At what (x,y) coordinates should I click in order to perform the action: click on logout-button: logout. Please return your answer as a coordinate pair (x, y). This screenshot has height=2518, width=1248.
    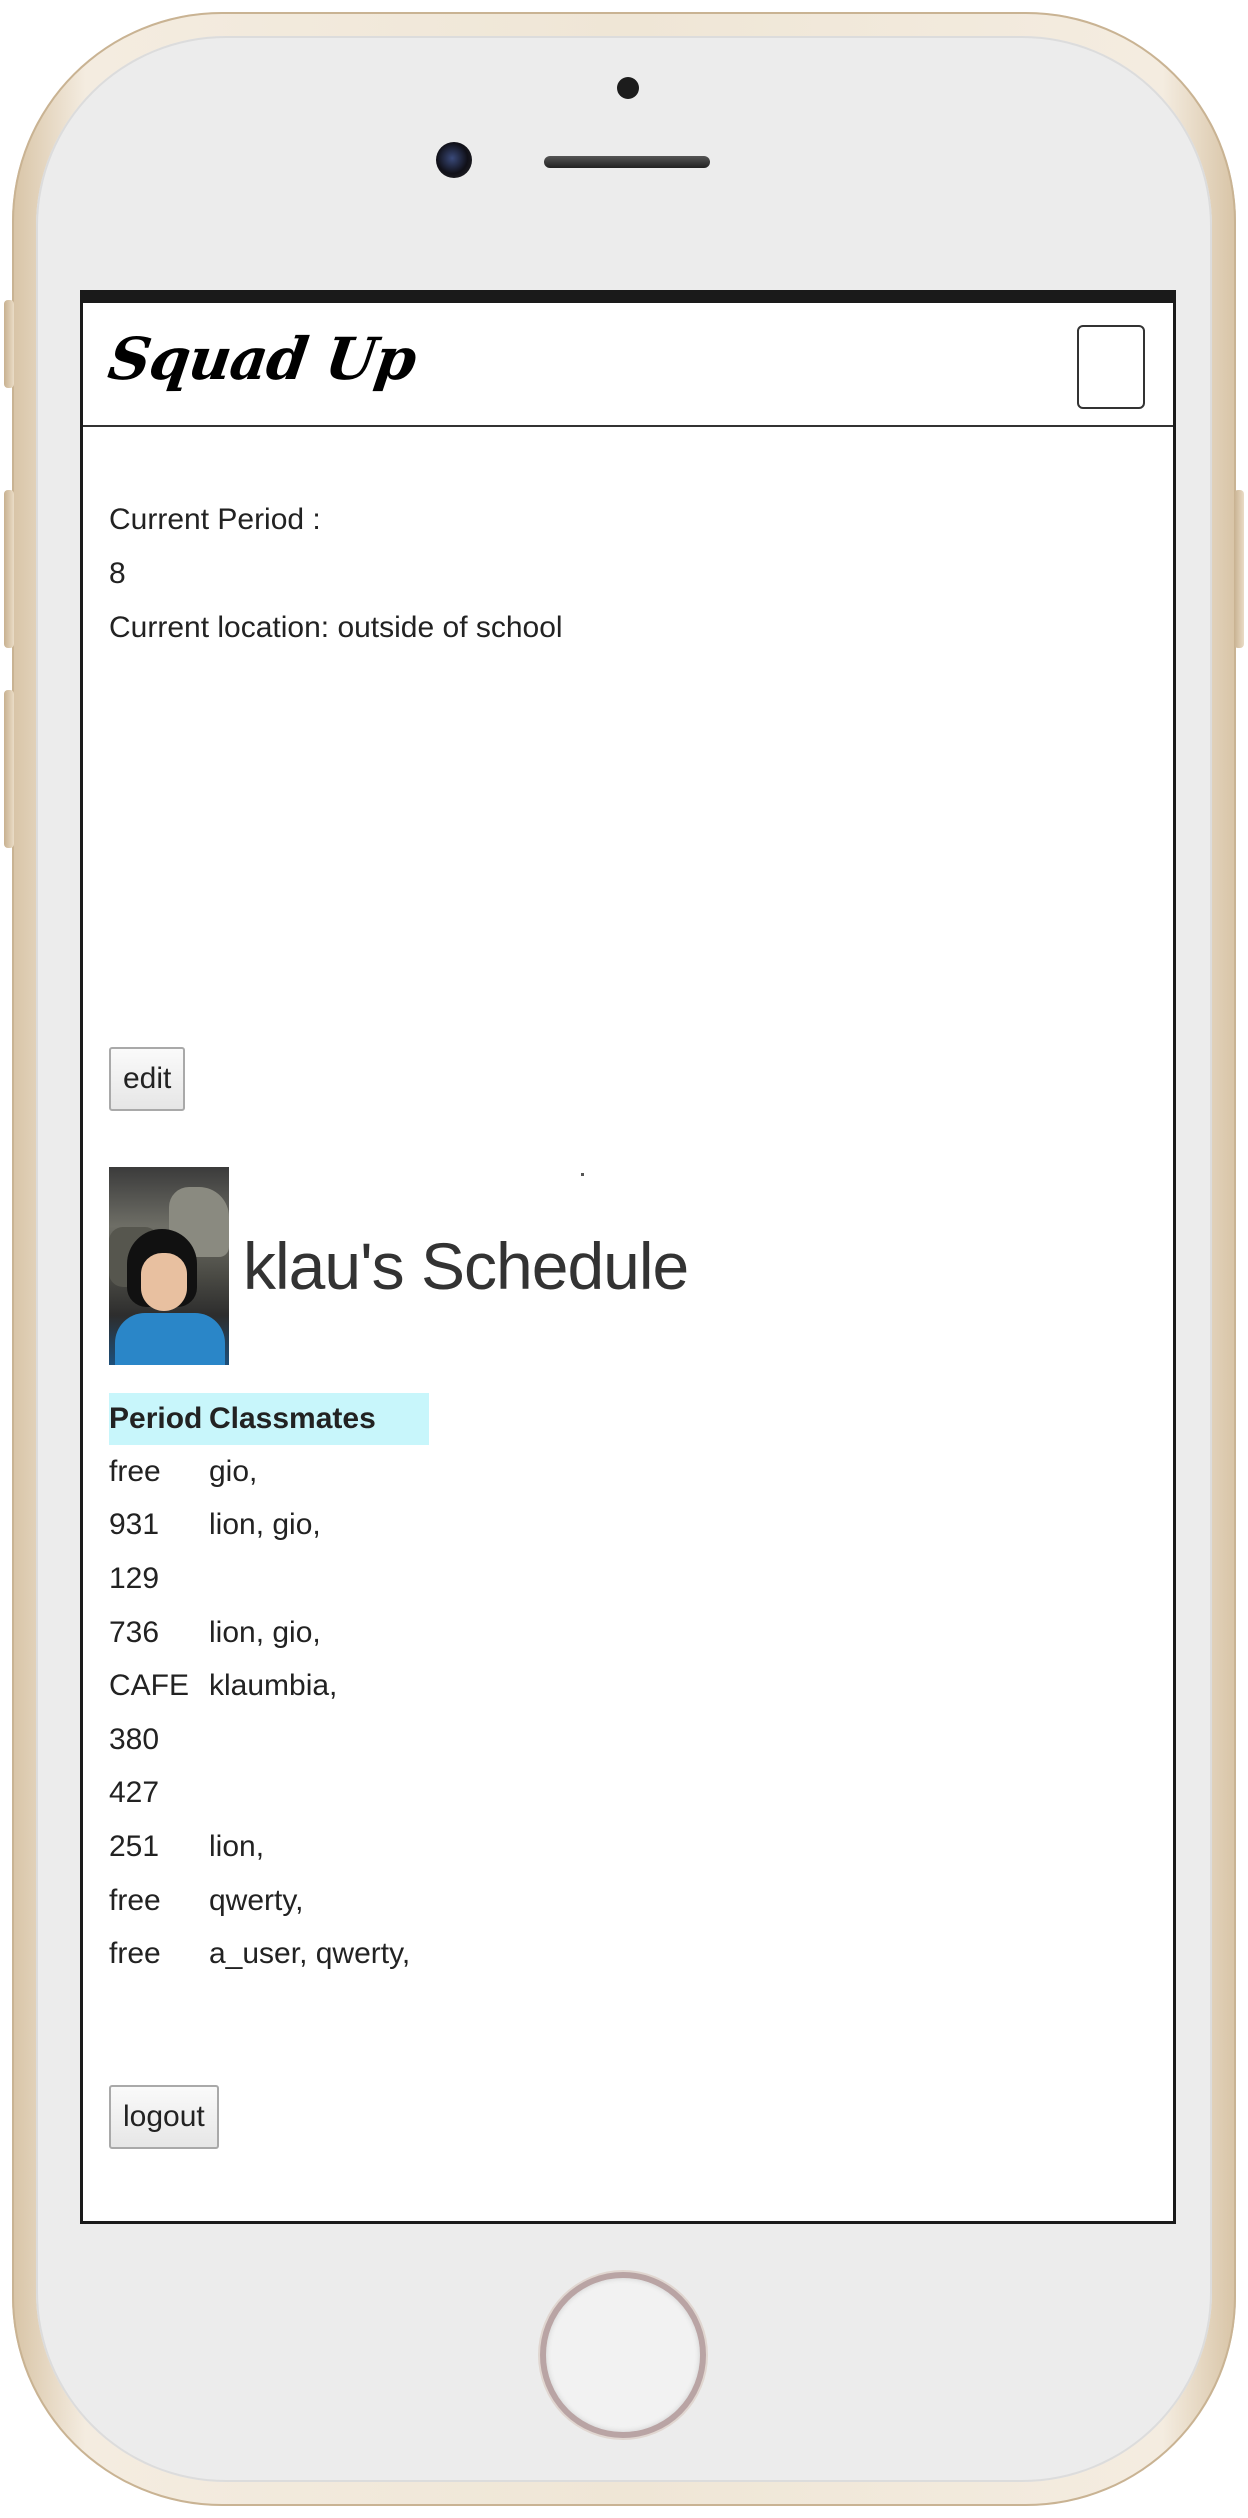
    Looking at the image, I should click on (164, 2117).